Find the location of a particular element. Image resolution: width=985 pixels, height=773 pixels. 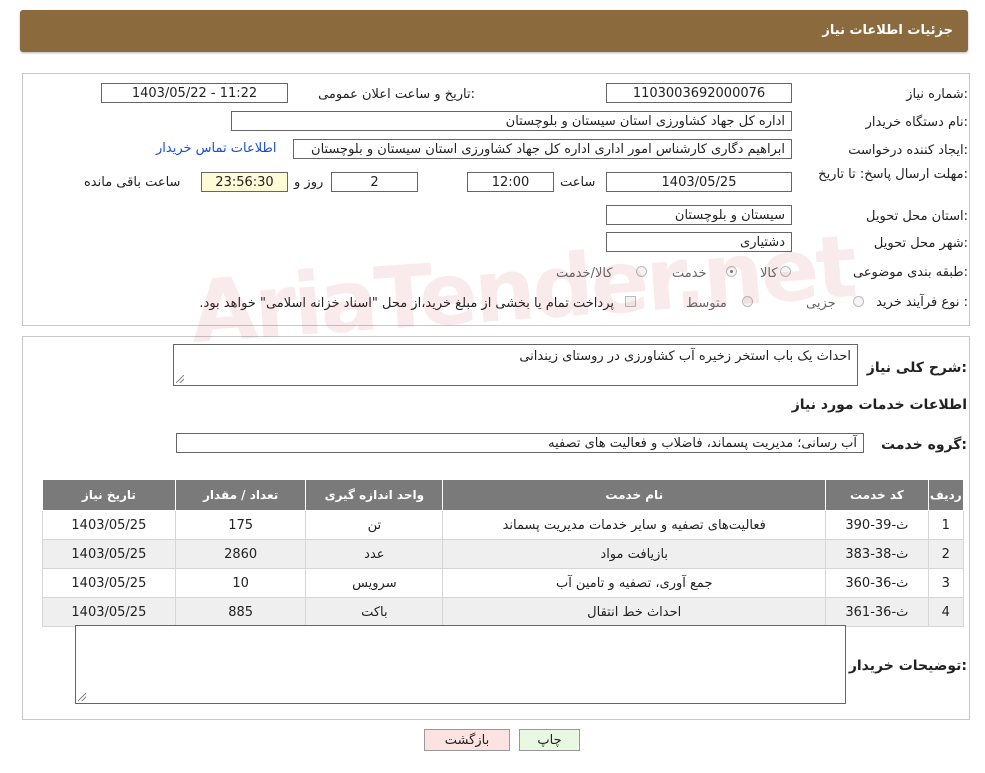

buyer-notes-label: توضیحات خریدار: is located at coordinates (907, 666).